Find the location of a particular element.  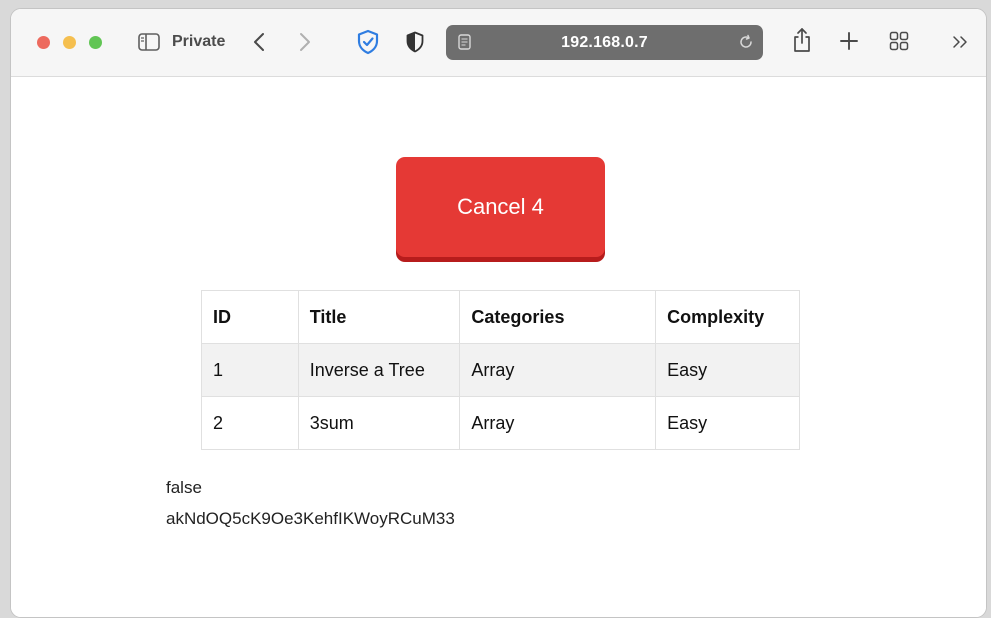

browser-toolbar: Private 192.168.0.7 is located at coordinates (498, 43).